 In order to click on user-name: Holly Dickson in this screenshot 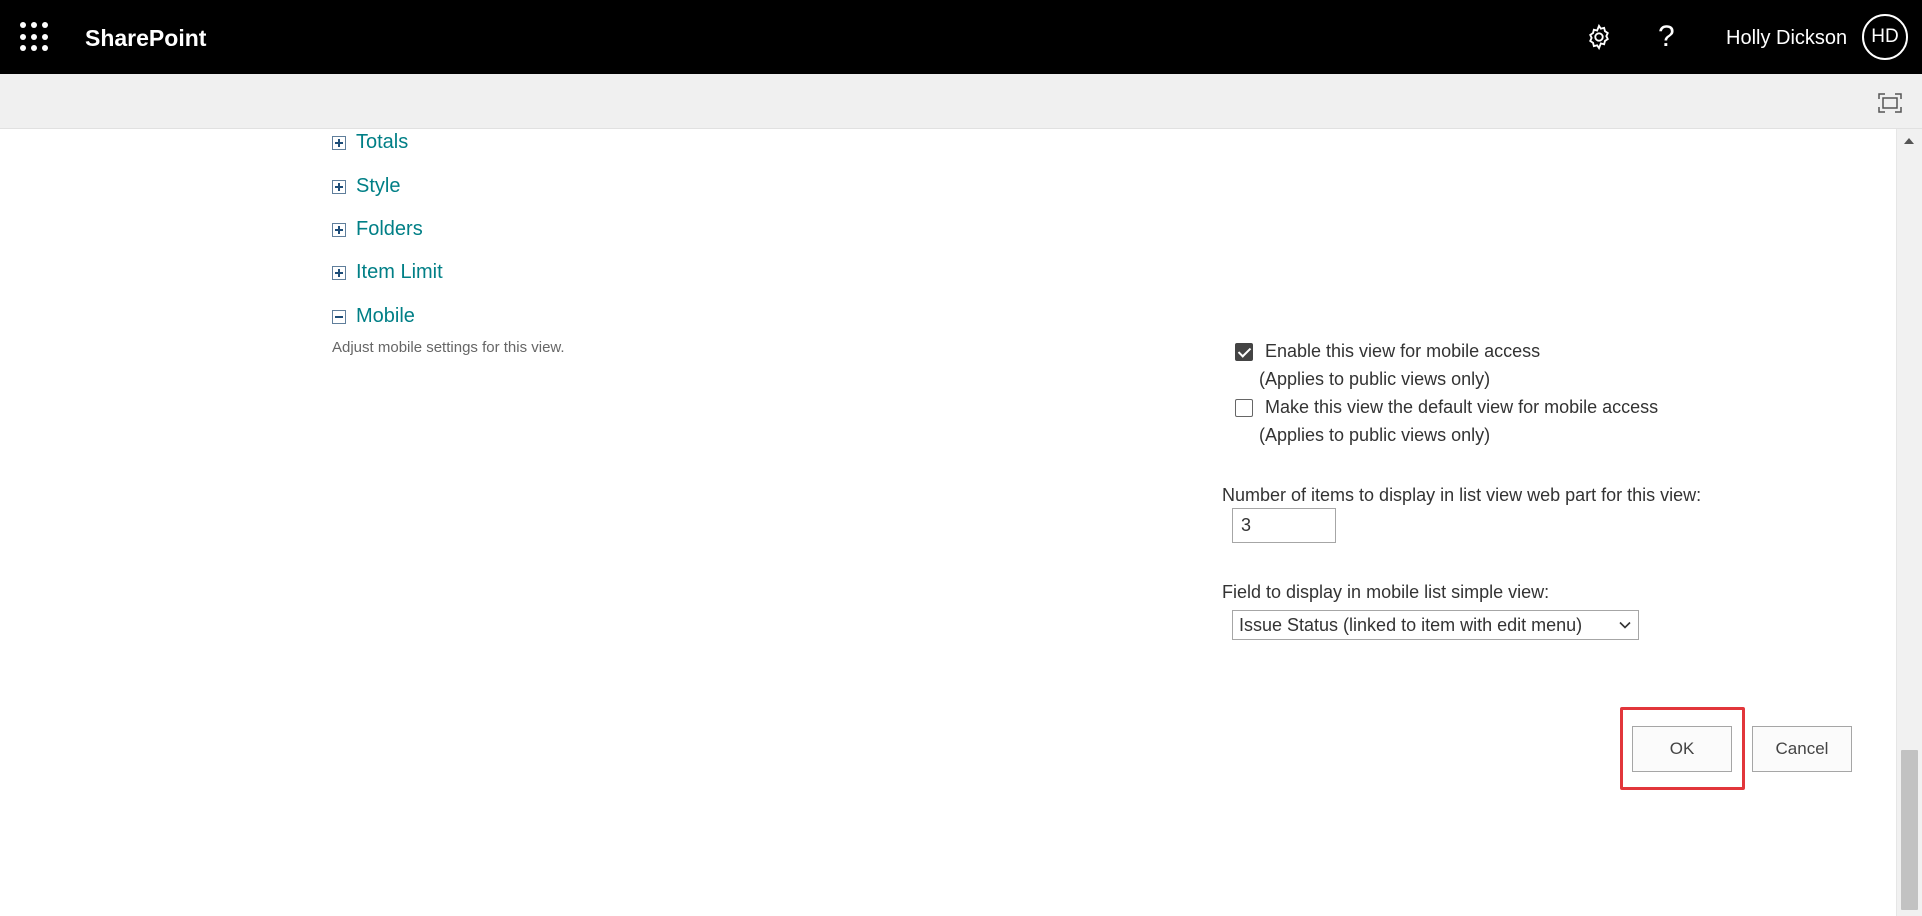, I will do `click(1786, 38)`.